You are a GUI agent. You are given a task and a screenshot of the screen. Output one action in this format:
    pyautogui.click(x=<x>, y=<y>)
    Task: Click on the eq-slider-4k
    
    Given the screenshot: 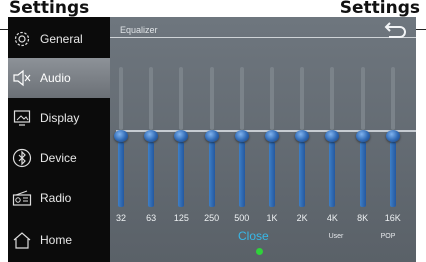 What is the action you would take?
    pyautogui.click(x=332, y=137)
    